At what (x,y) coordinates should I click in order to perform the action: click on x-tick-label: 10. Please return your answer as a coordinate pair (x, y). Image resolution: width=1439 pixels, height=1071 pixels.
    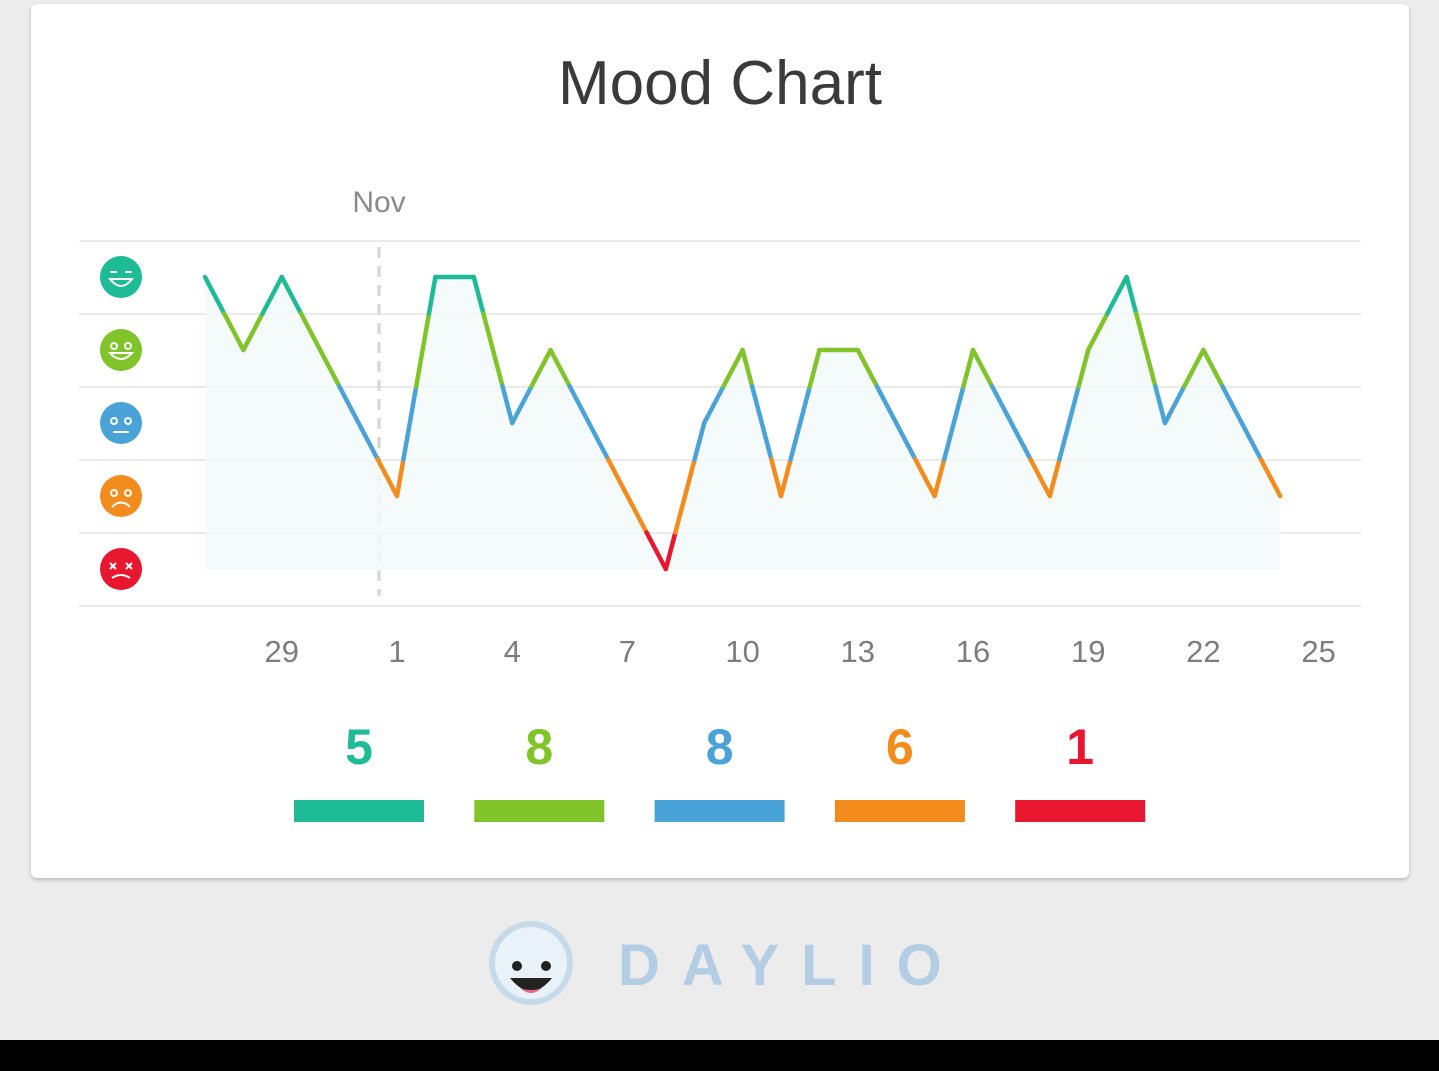
    Looking at the image, I should click on (742, 651).